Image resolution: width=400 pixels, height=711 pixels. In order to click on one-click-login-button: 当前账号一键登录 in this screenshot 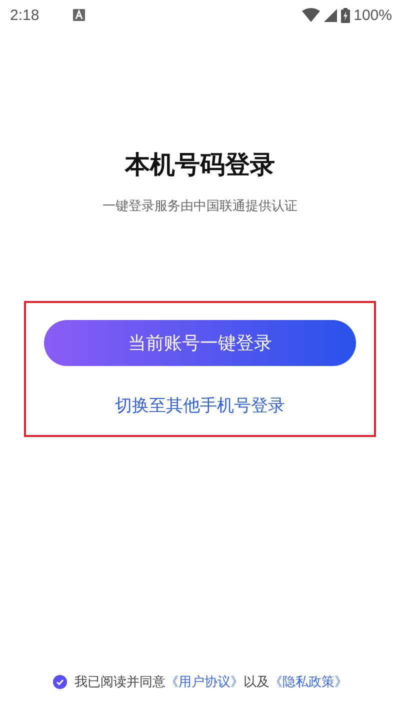, I will do `click(200, 343)`.